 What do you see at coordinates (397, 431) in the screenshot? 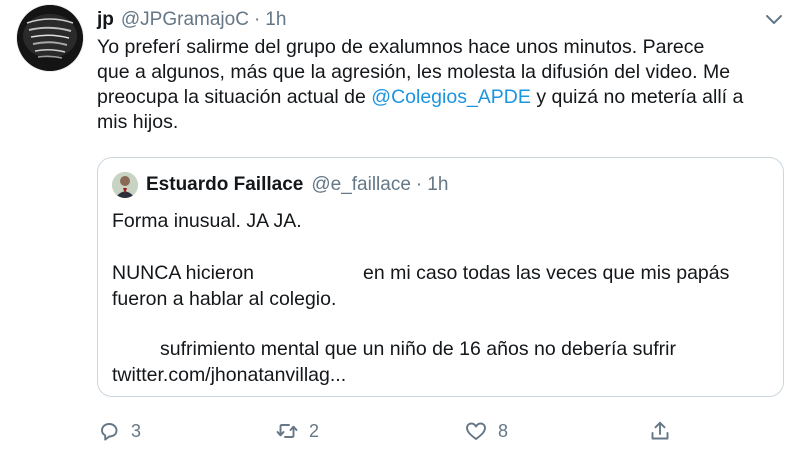
I see `tweet-actions: 3 2 8` at bounding box center [397, 431].